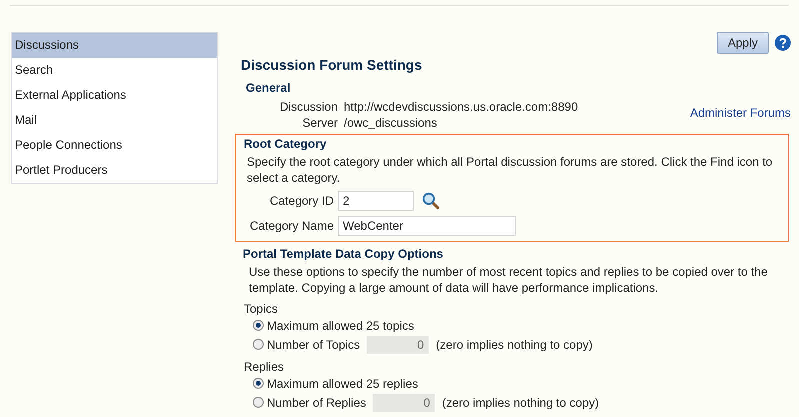 The image size is (799, 417). I want to click on sidebar-item: External Applications, so click(114, 95).